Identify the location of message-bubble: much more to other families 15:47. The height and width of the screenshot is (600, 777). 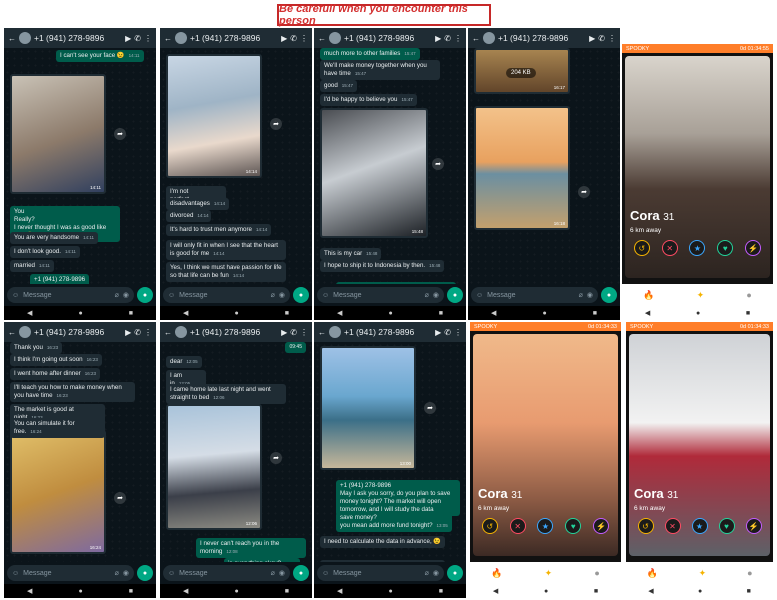
(370, 54).